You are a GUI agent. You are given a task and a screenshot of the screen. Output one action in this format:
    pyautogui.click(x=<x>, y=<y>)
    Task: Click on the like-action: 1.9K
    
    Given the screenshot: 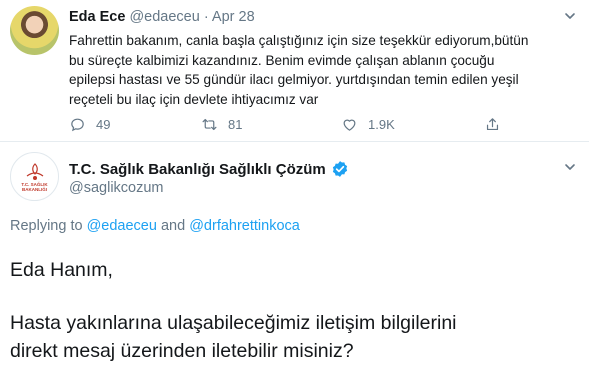 What is the action you would take?
    pyautogui.click(x=368, y=124)
    